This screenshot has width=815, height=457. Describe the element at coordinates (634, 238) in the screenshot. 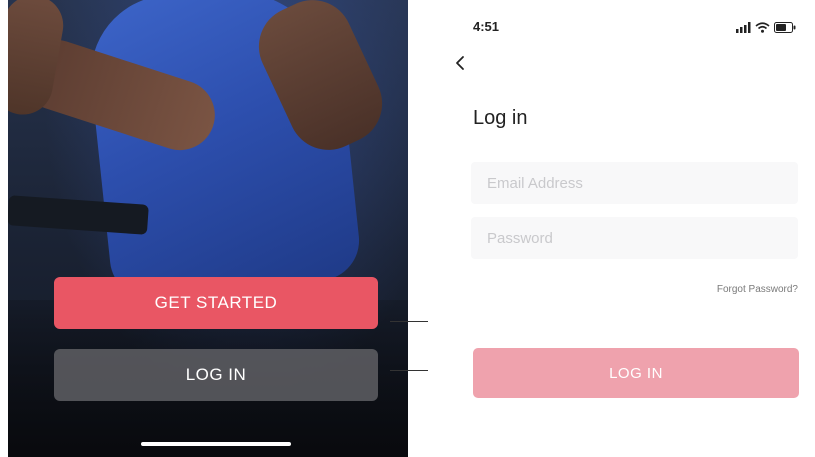

I see `password-field` at that location.